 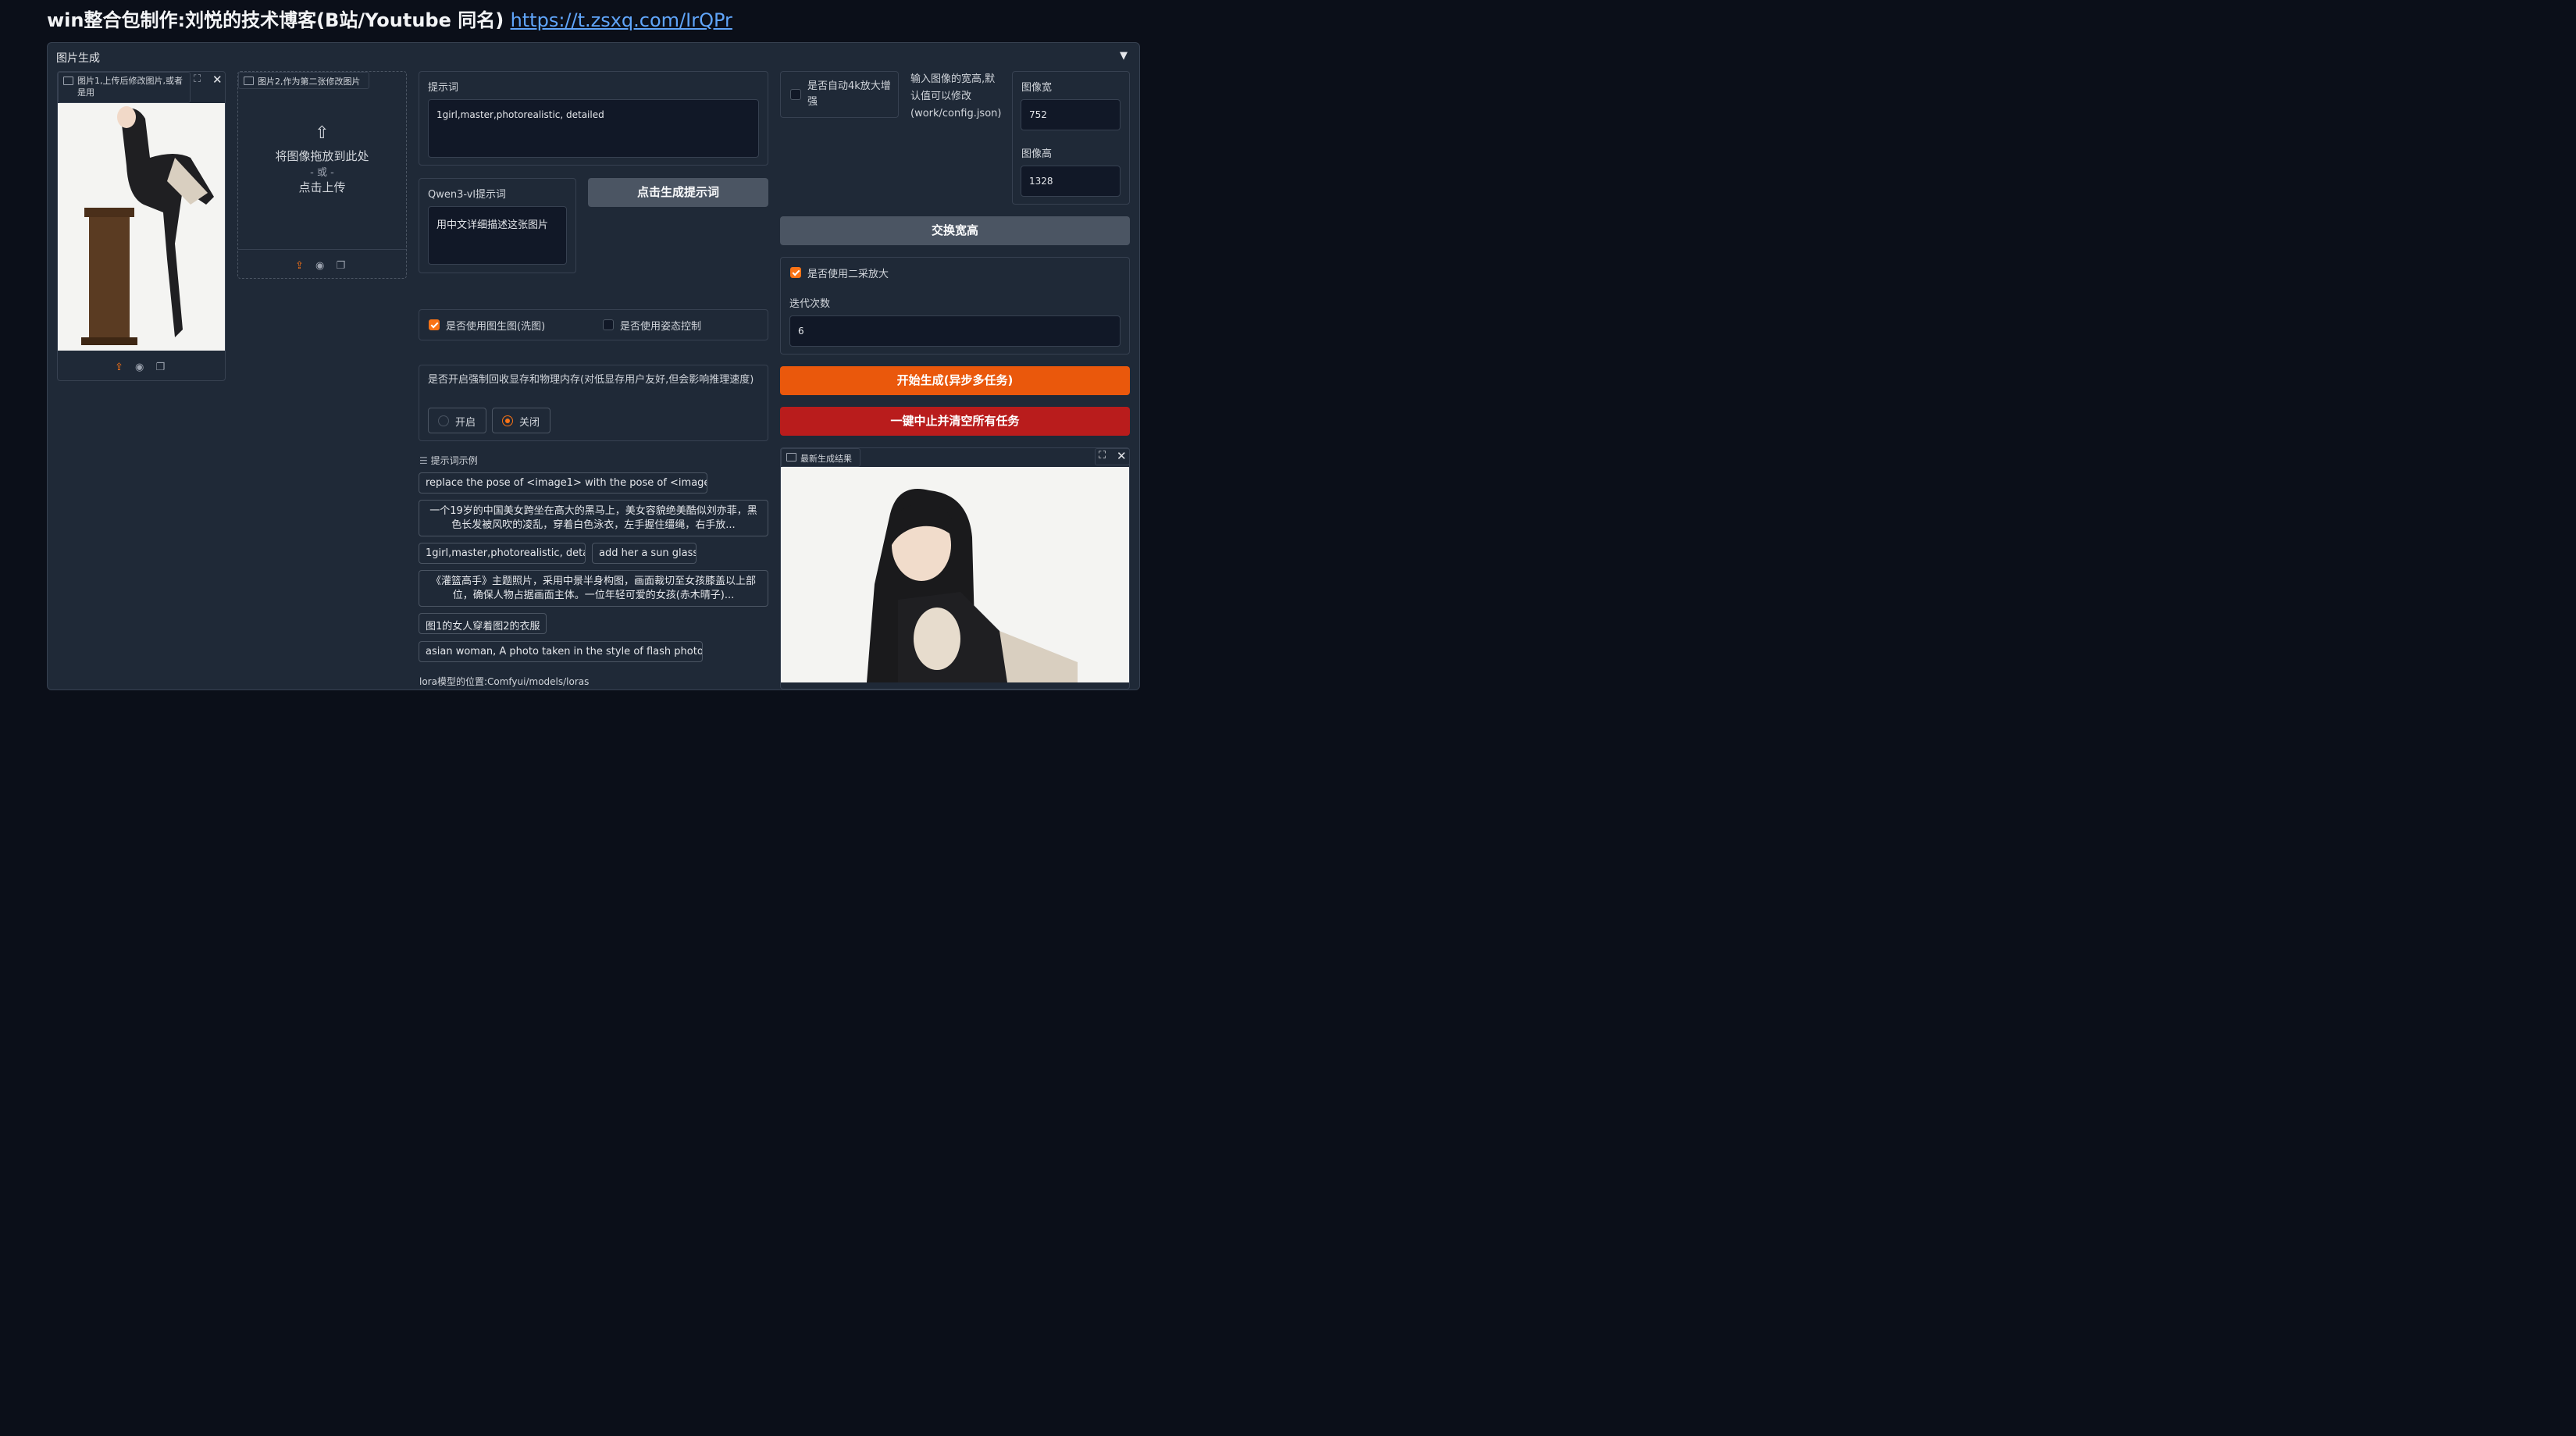 I want to click on result-label: 最新生成结果, so click(x=821, y=457).